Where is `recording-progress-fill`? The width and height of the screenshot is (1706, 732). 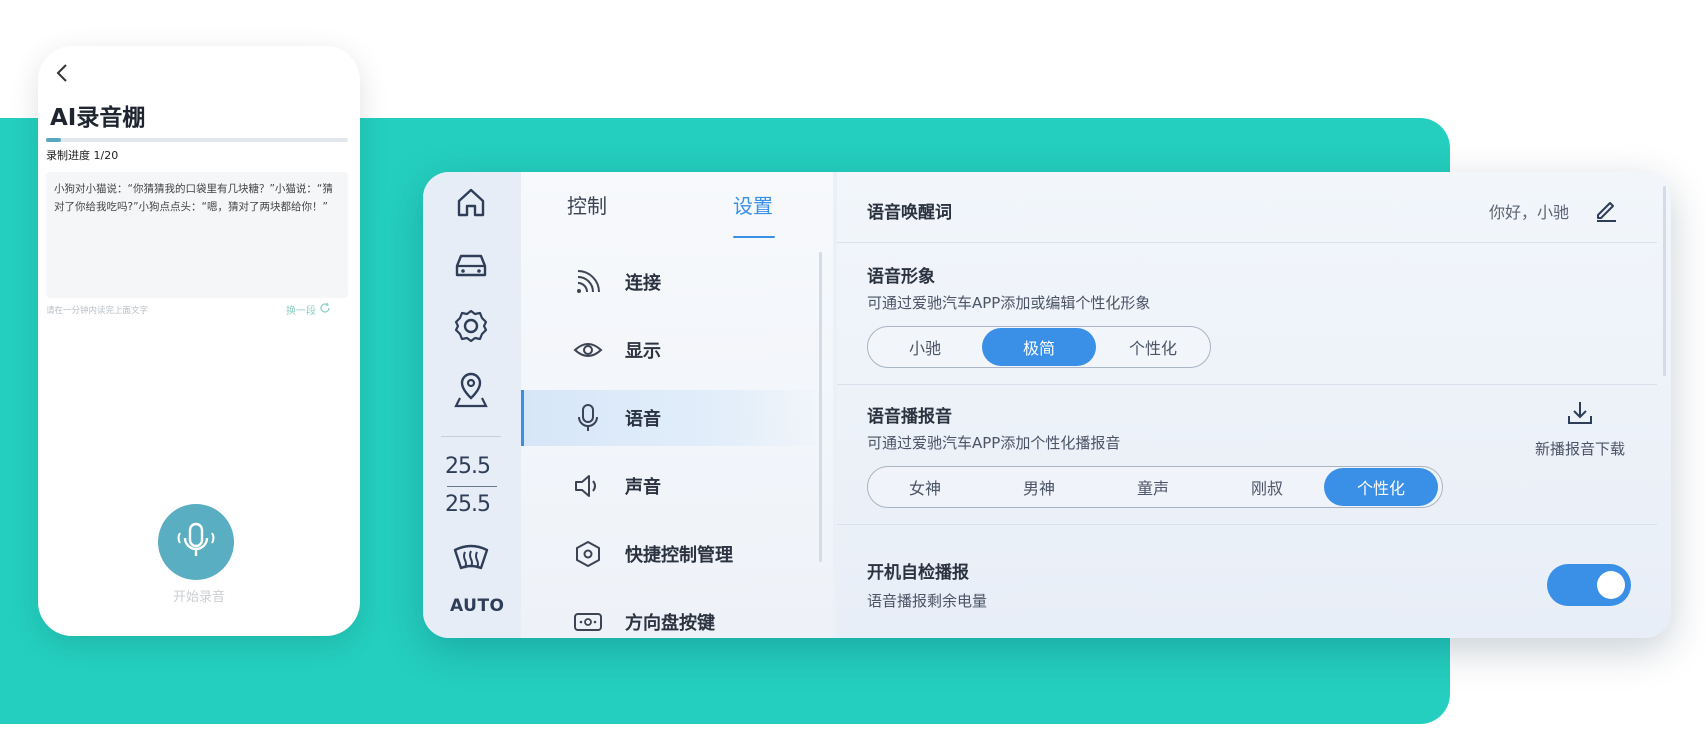
recording-progress-fill is located at coordinates (54, 140).